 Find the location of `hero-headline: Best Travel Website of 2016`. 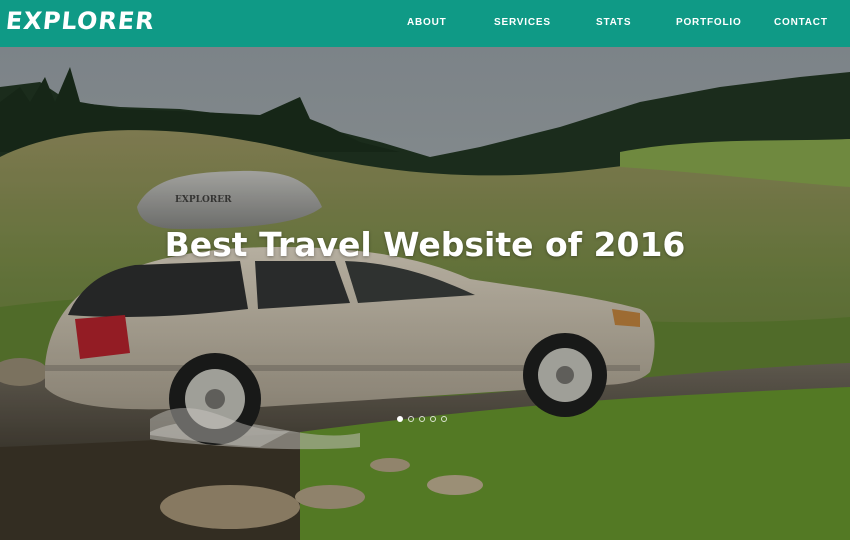

hero-headline: Best Travel Website of 2016 is located at coordinates (425, 244).